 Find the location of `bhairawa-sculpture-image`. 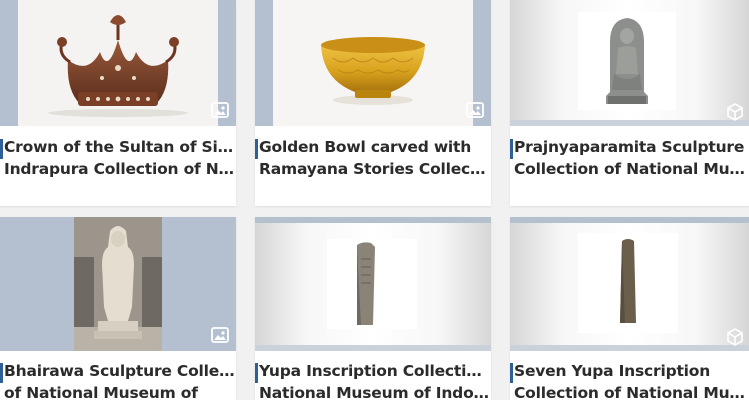

bhairawa-sculpture-image is located at coordinates (118, 284).